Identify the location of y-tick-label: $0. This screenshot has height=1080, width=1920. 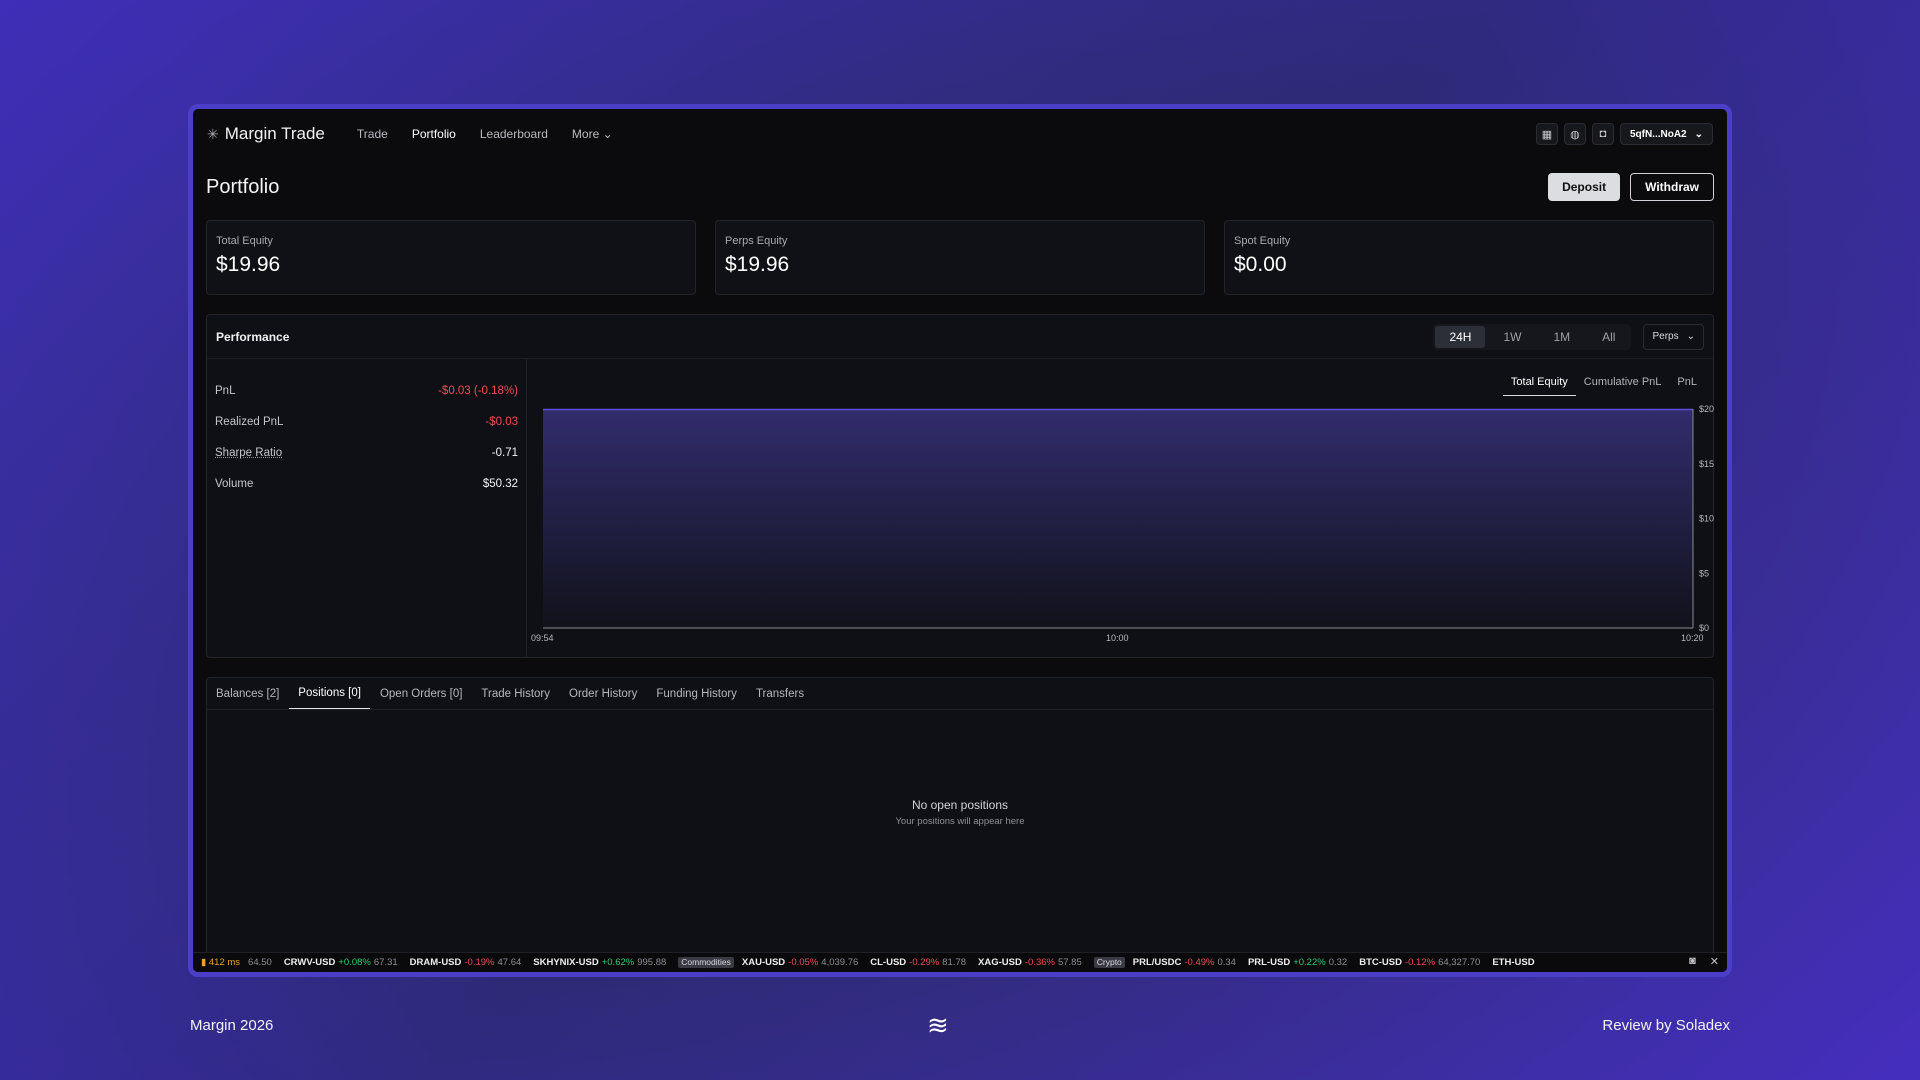
(1704, 628).